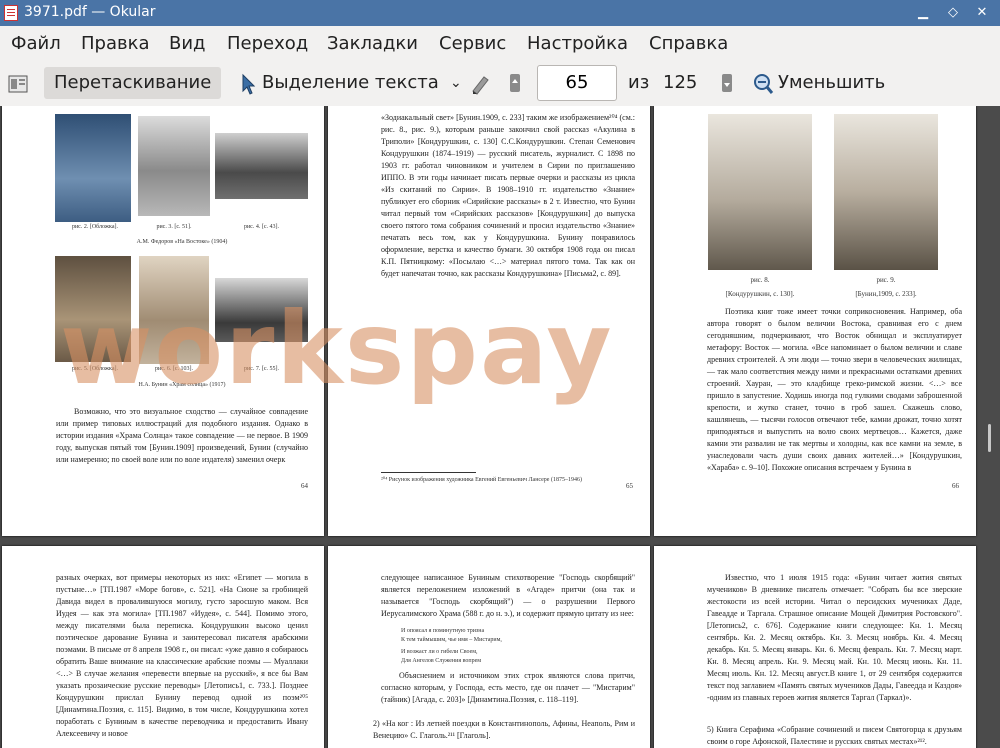  Describe the element at coordinates (886, 192) in the screenshot. I see `palm-sketch-fig9` at that location.